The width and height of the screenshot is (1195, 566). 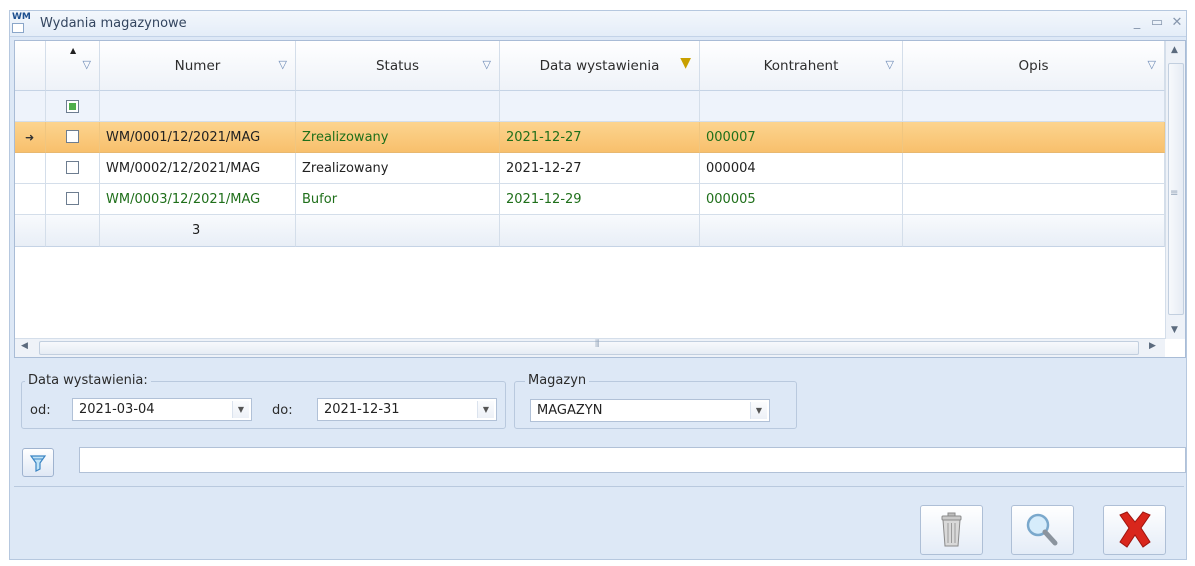 What do you see at coordinates (1177, 23) in the screenshot?
I see `close-window-button: ✕` at bounding box center [1177, 23].